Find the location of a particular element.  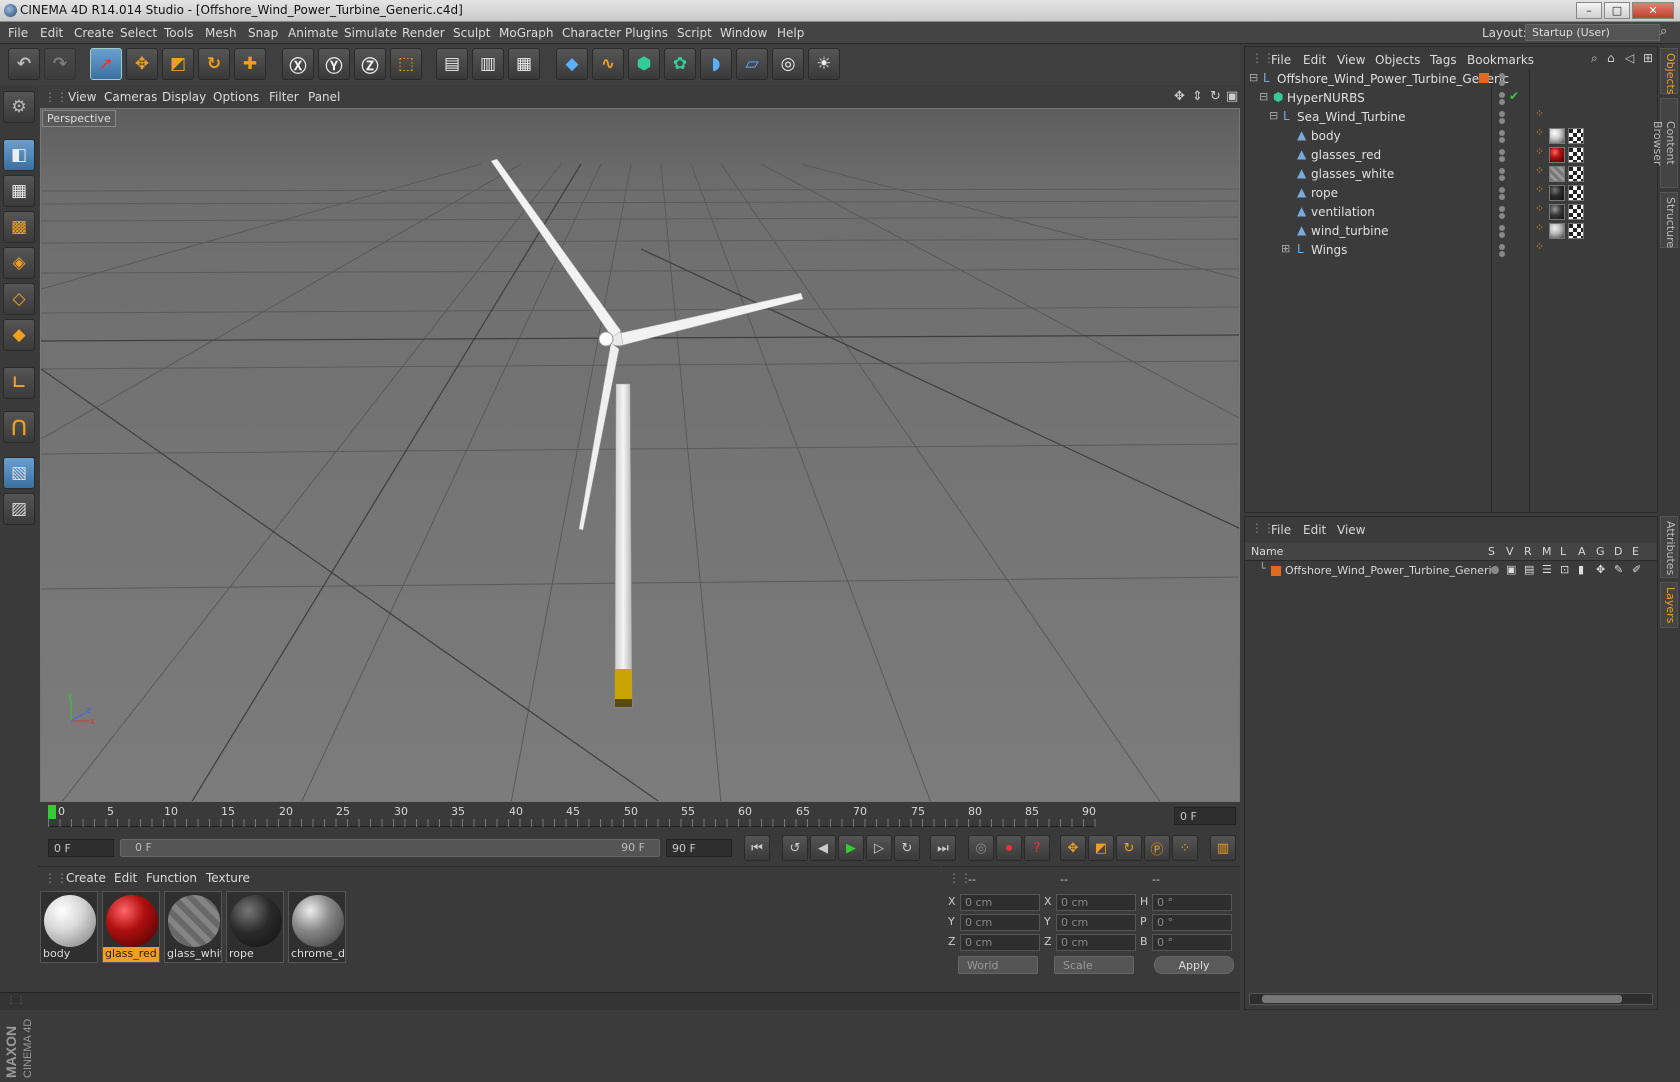

viewport-menu-cameras: Cameras is located at coordinates (130, 97).